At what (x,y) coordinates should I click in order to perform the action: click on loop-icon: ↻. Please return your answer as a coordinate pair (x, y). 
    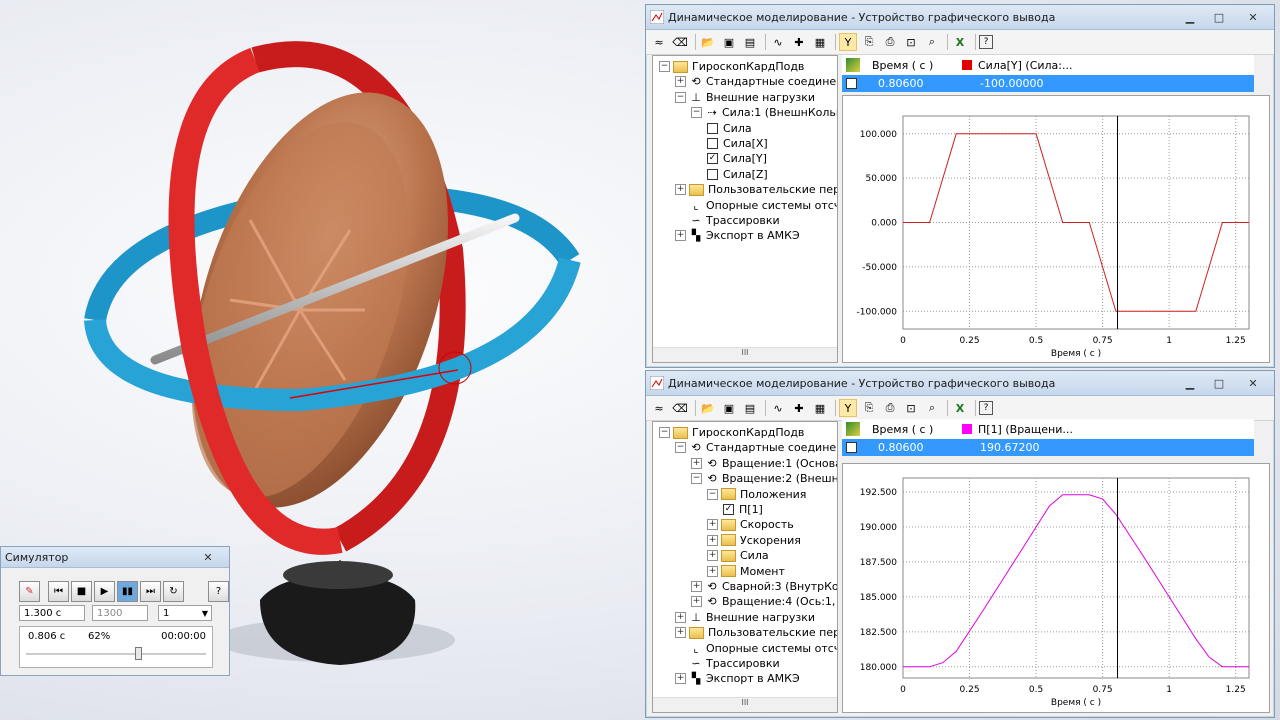
    Looking at the image, I should click on (173, 591).